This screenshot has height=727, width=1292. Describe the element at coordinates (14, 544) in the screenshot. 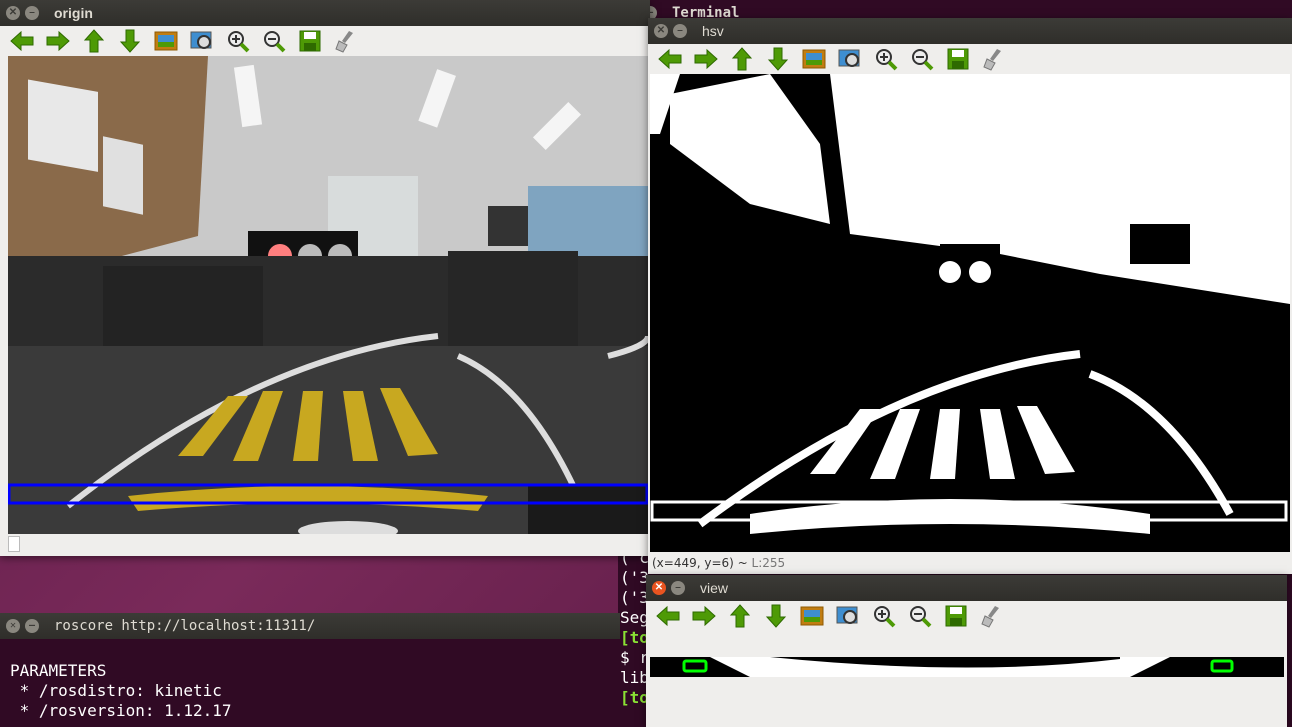

I see `origin-statusbar` at that location.